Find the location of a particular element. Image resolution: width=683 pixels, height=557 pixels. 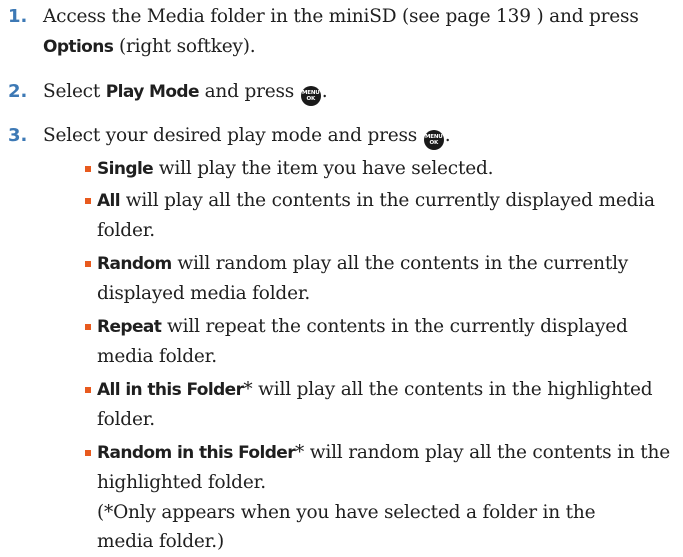

option-term: Random is located at coordinates (134, 264).